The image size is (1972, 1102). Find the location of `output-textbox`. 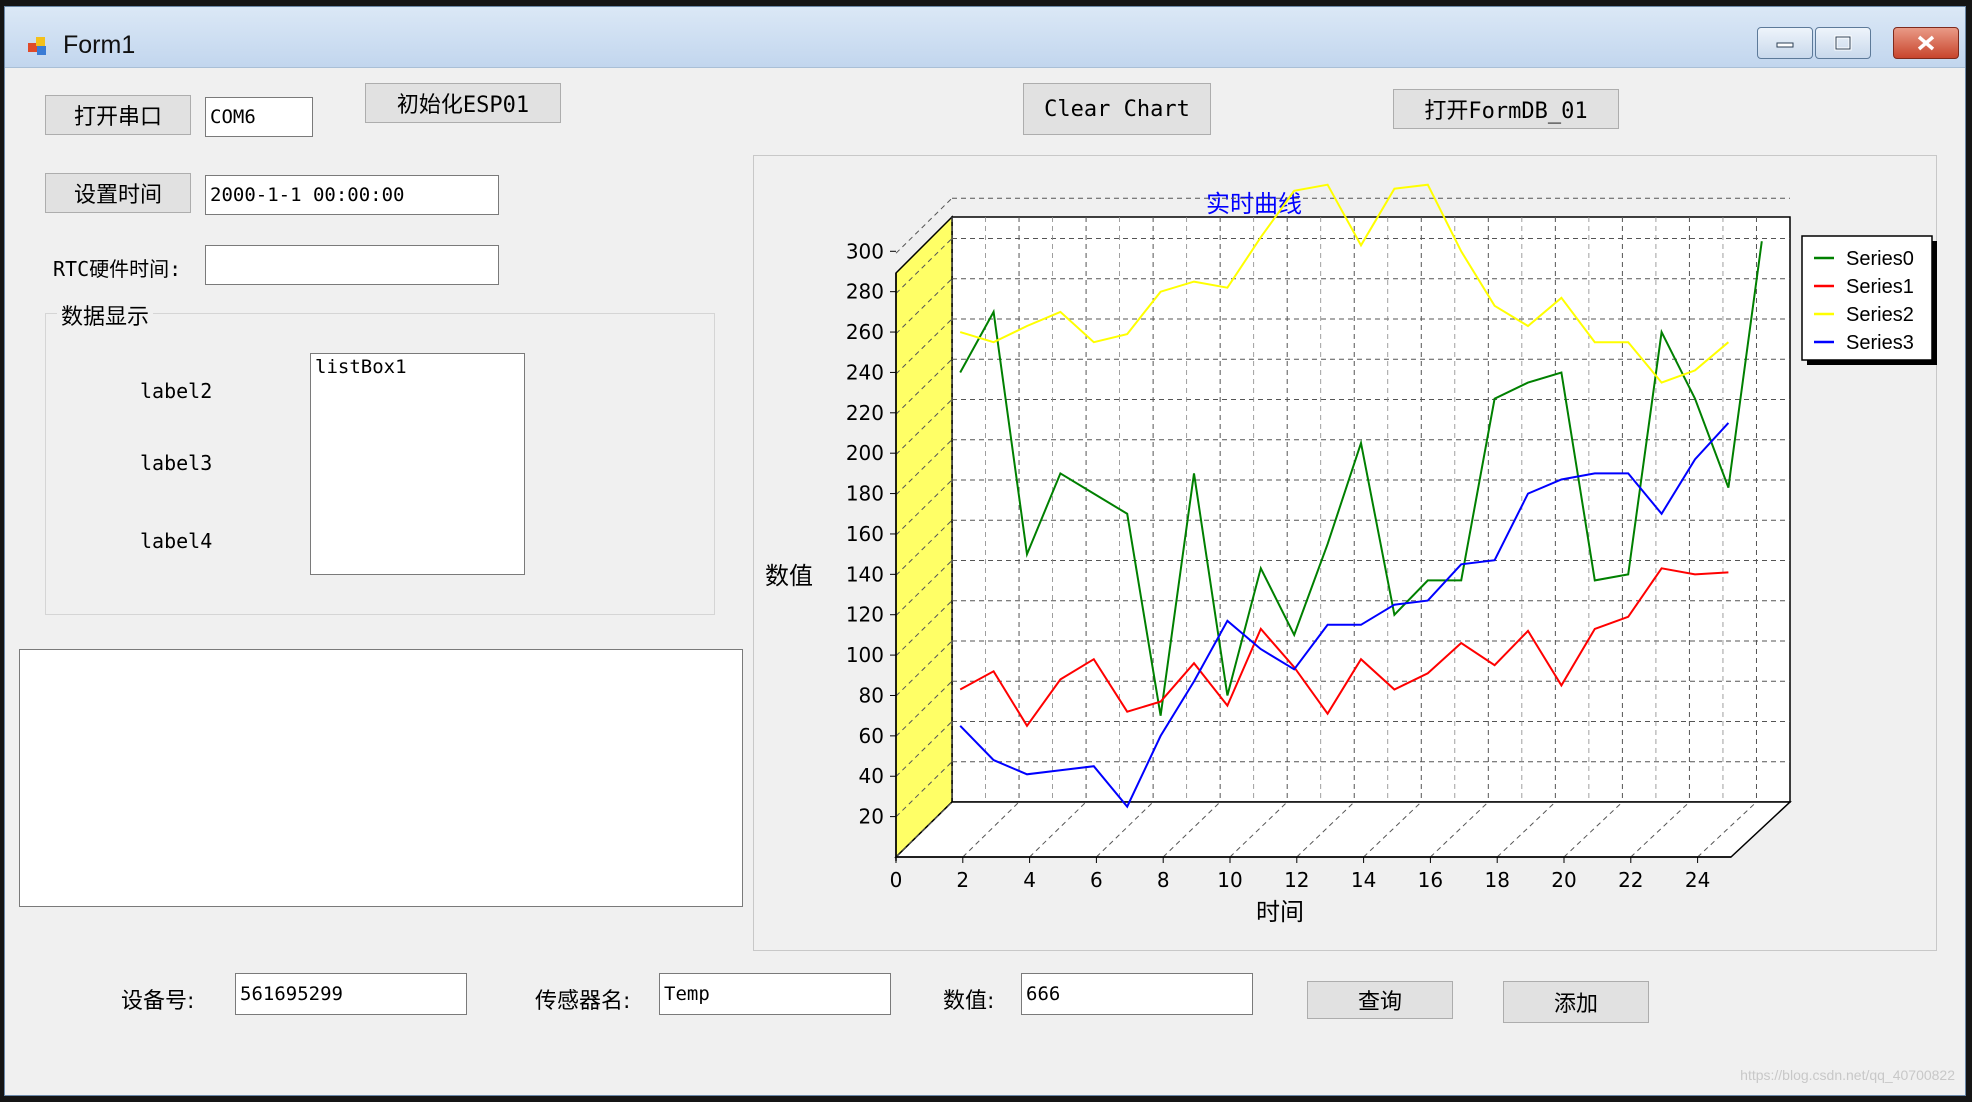

output-textbox is located at coordinates (381, 778).